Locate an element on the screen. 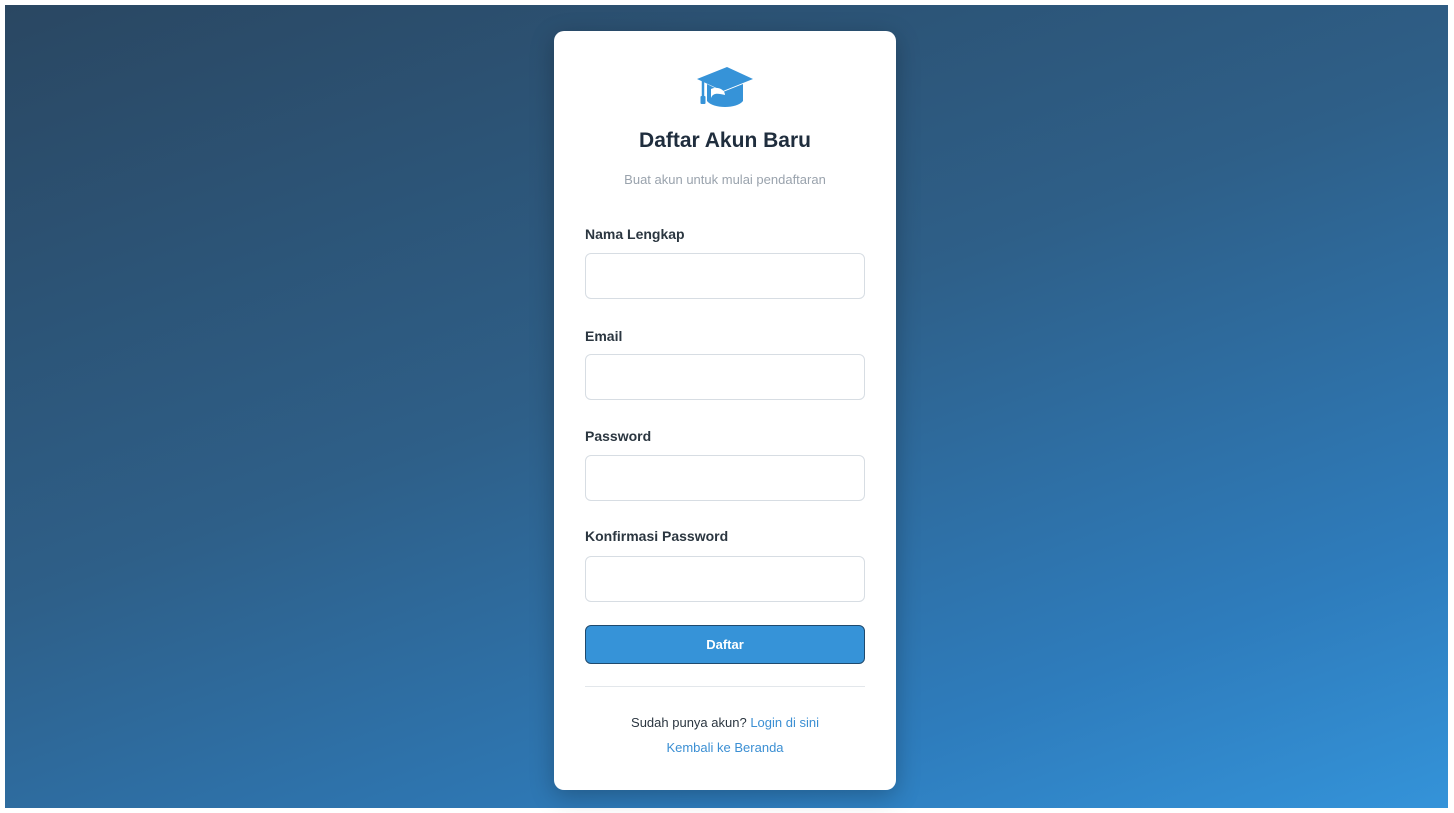 This screenshot has height=813, width=1454. home-link-row: Kembali ke Beranda is located at coordinates (725, 747).